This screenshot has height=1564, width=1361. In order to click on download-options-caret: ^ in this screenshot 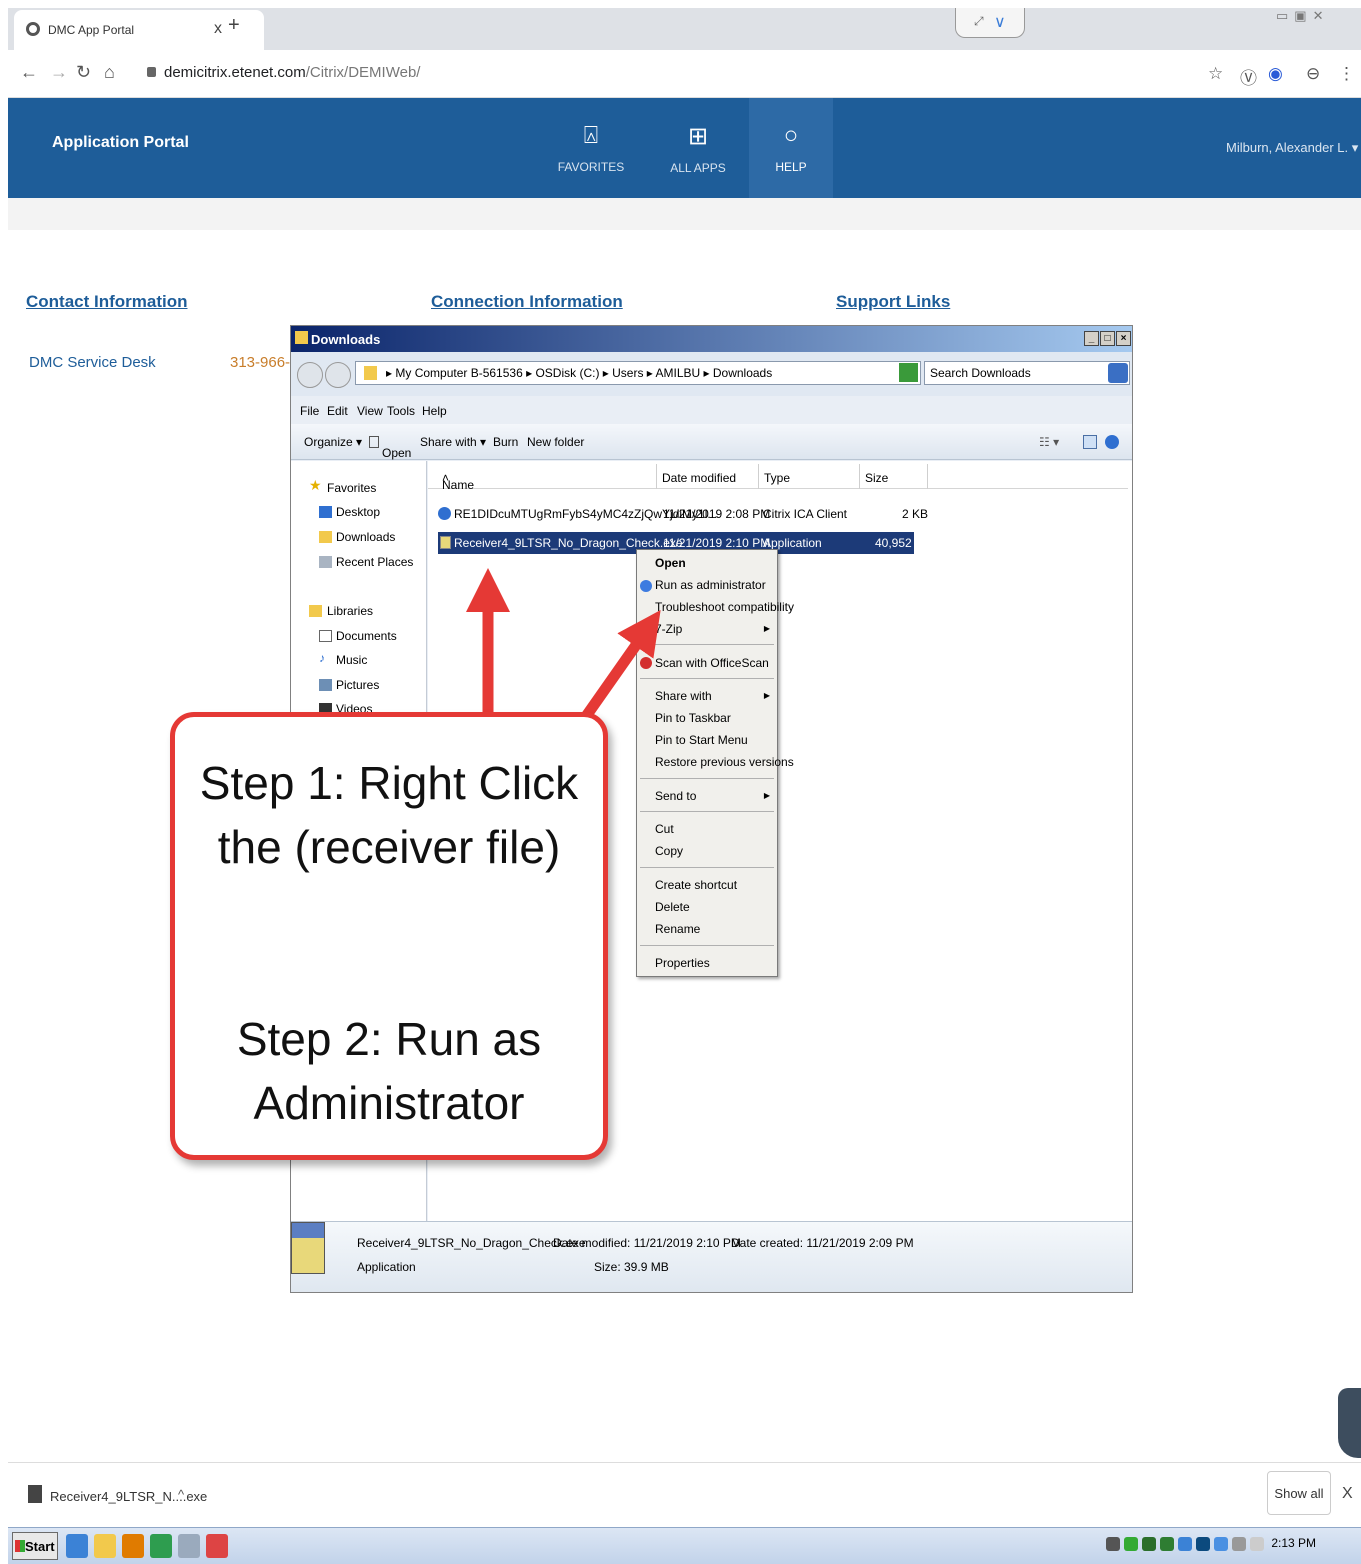, I will do `click(181, 1494)`.